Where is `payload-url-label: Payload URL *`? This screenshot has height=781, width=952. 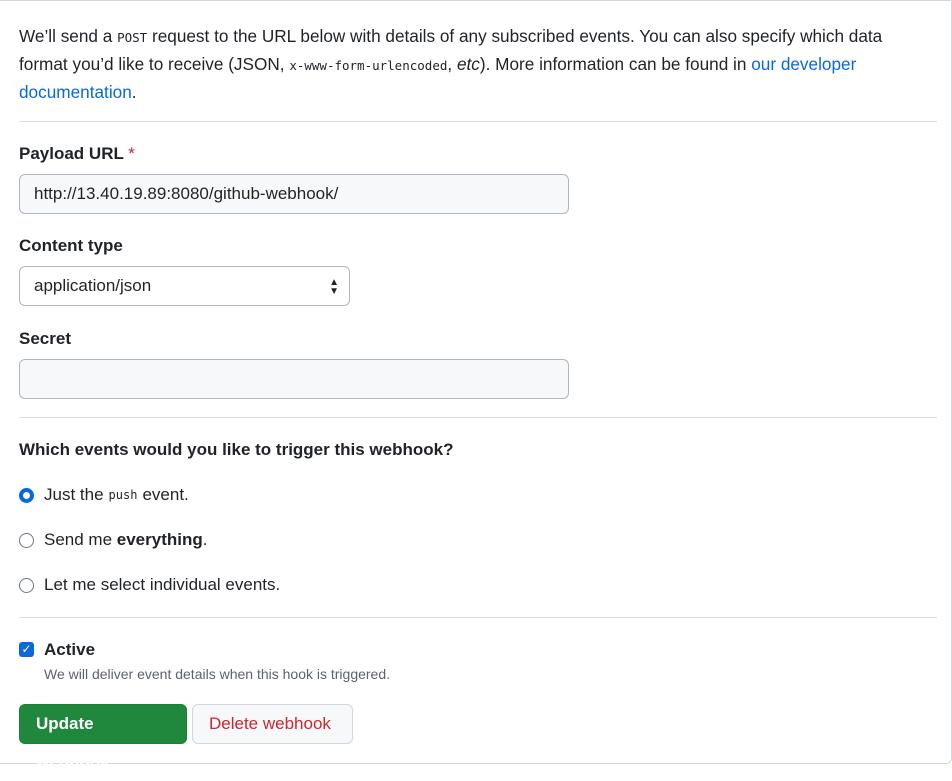 payload-url-label: Payload URL * is located at coordinates (77, 154).